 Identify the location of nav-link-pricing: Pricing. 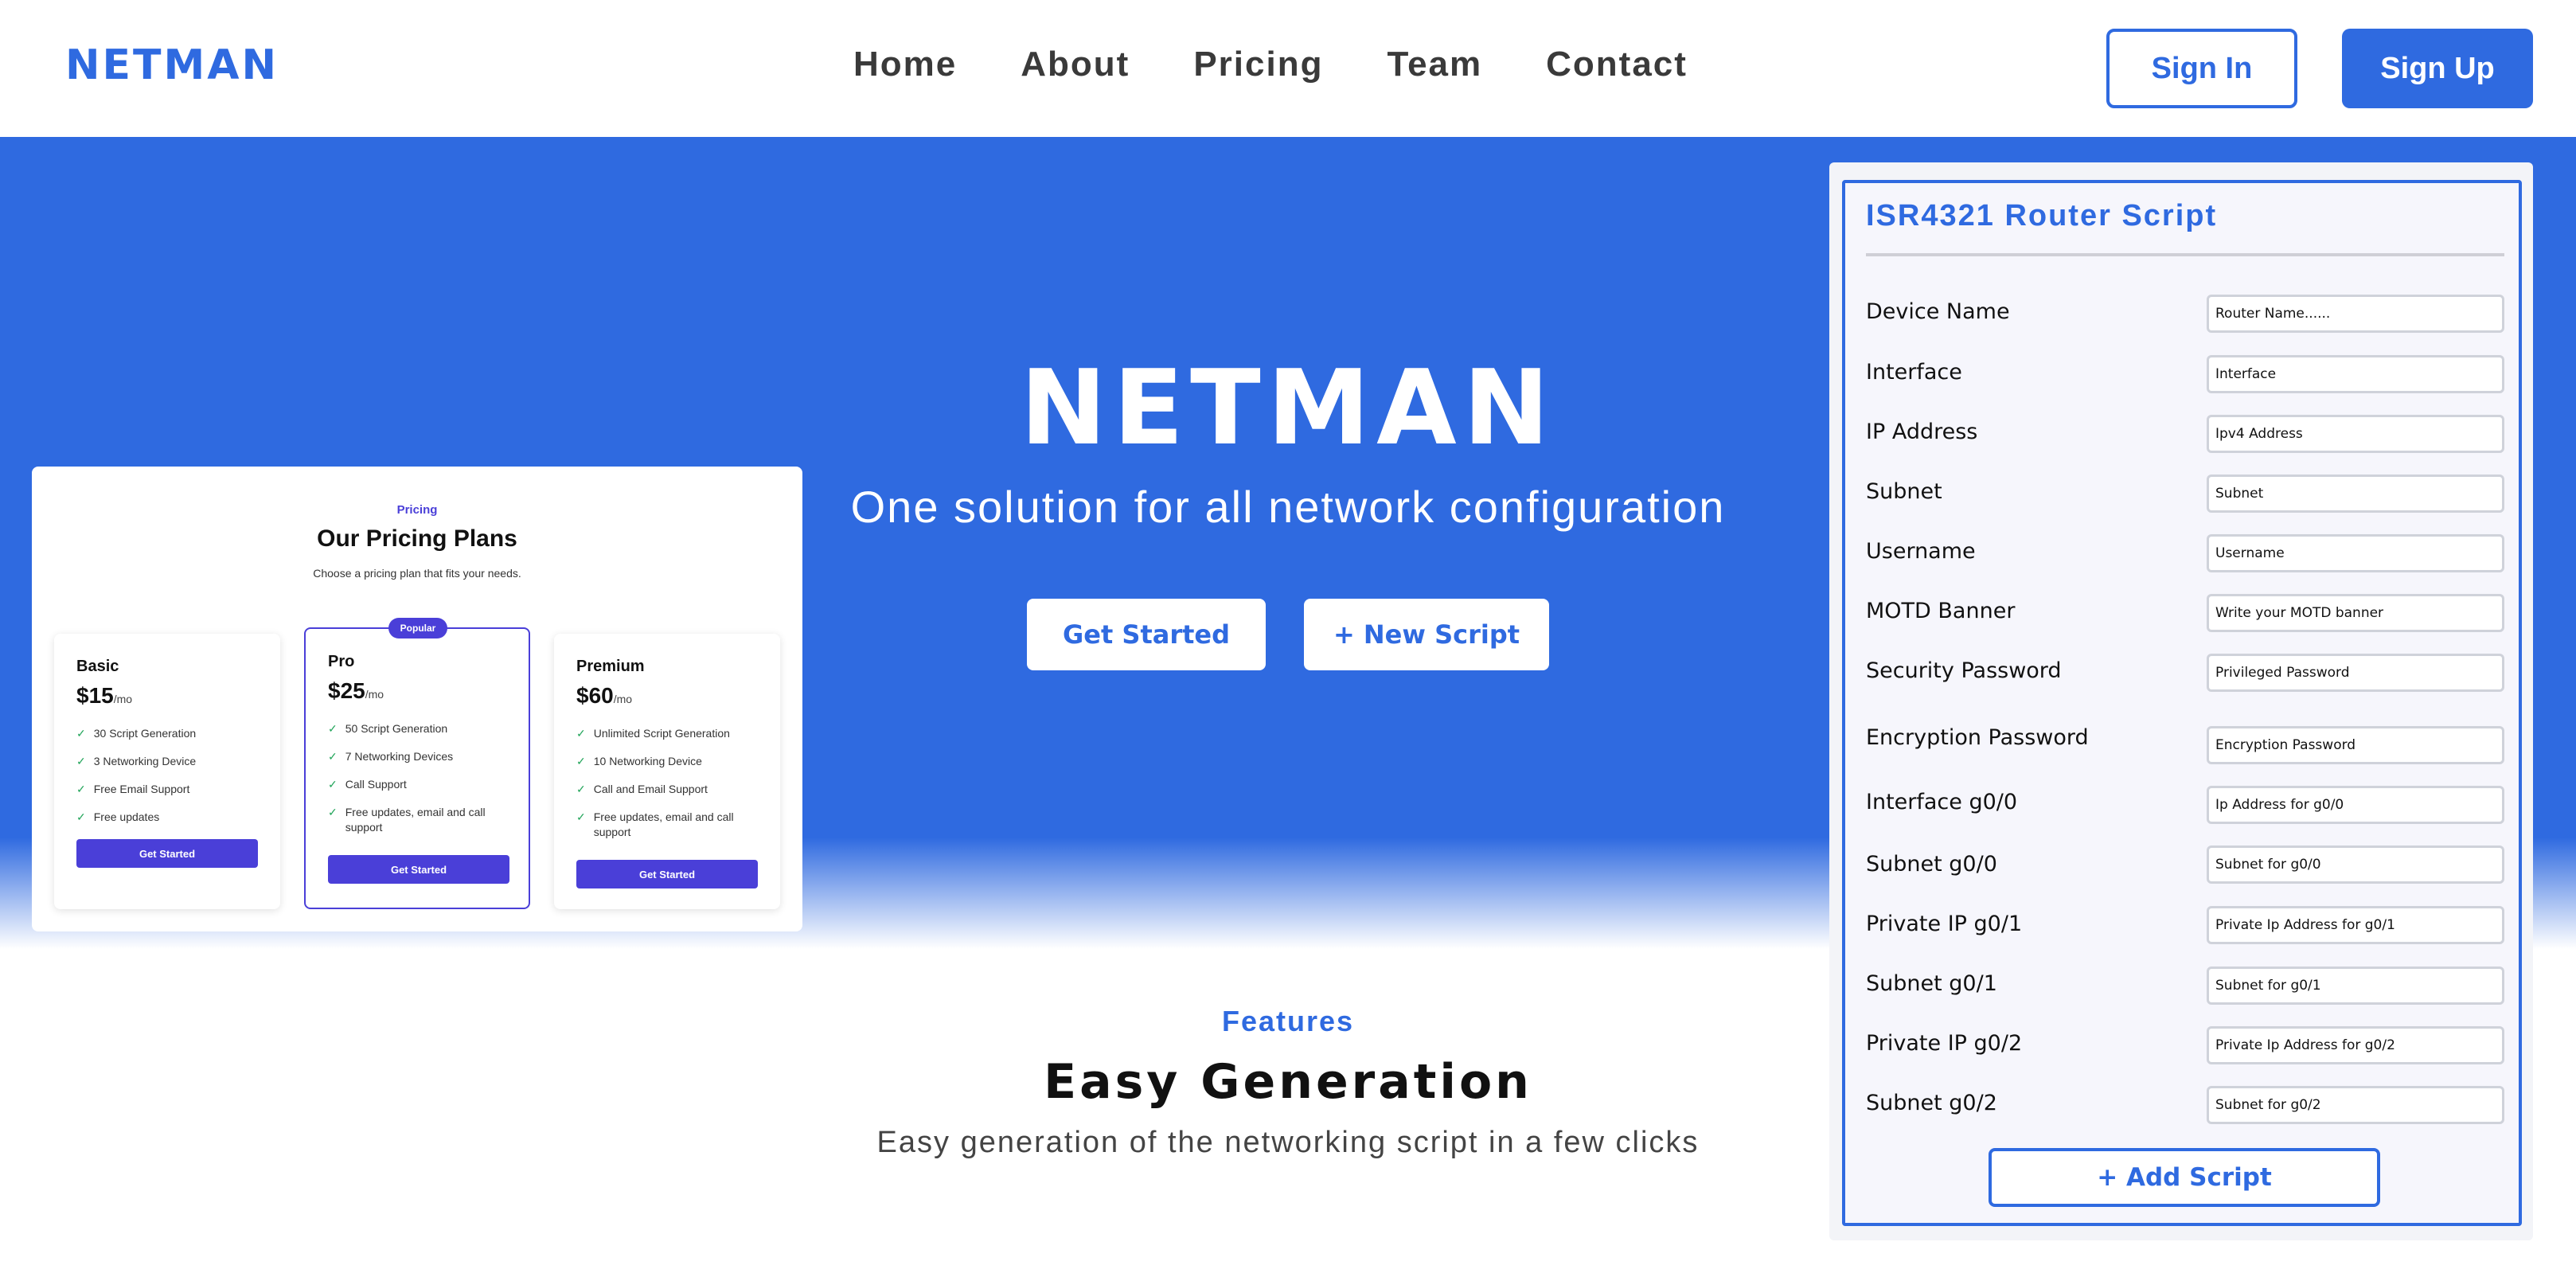
(1258, 64).